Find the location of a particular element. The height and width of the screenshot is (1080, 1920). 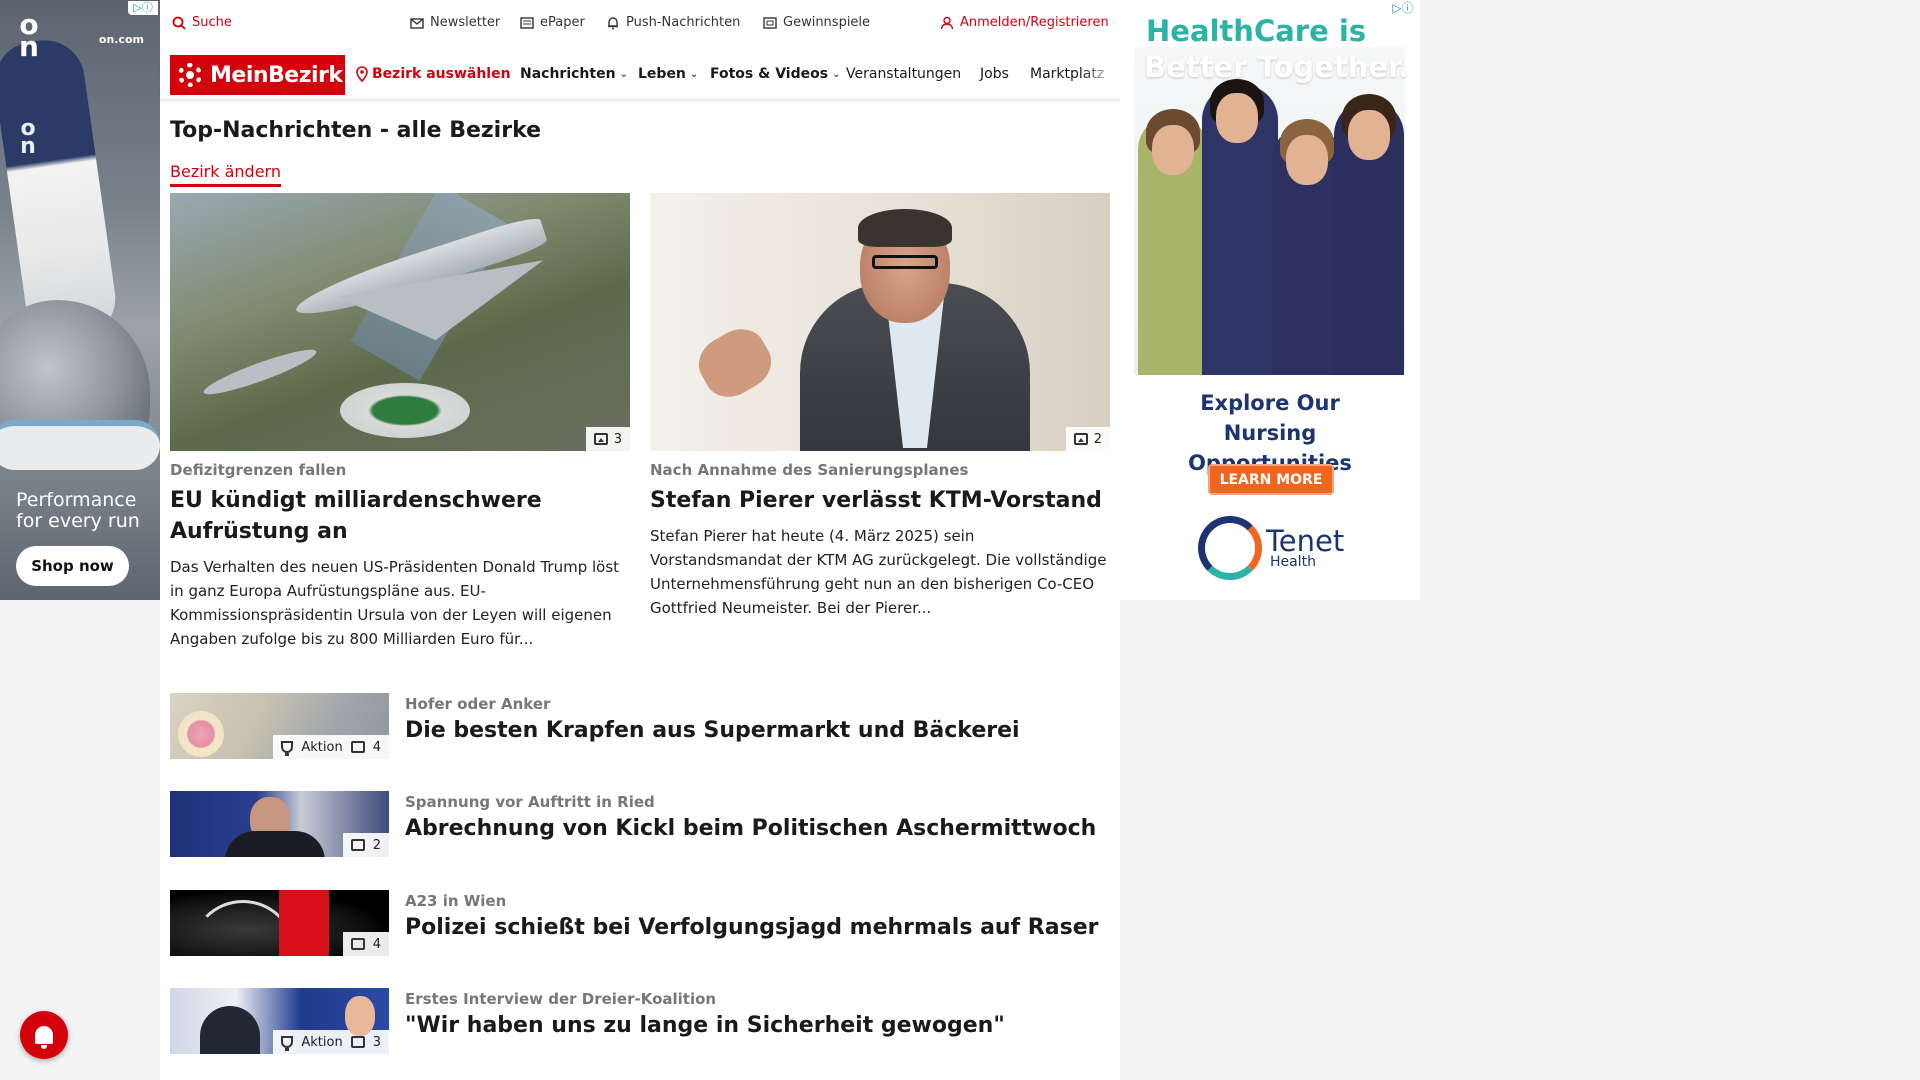

ad-runner-leg-image is located at coordinates (60, 190).